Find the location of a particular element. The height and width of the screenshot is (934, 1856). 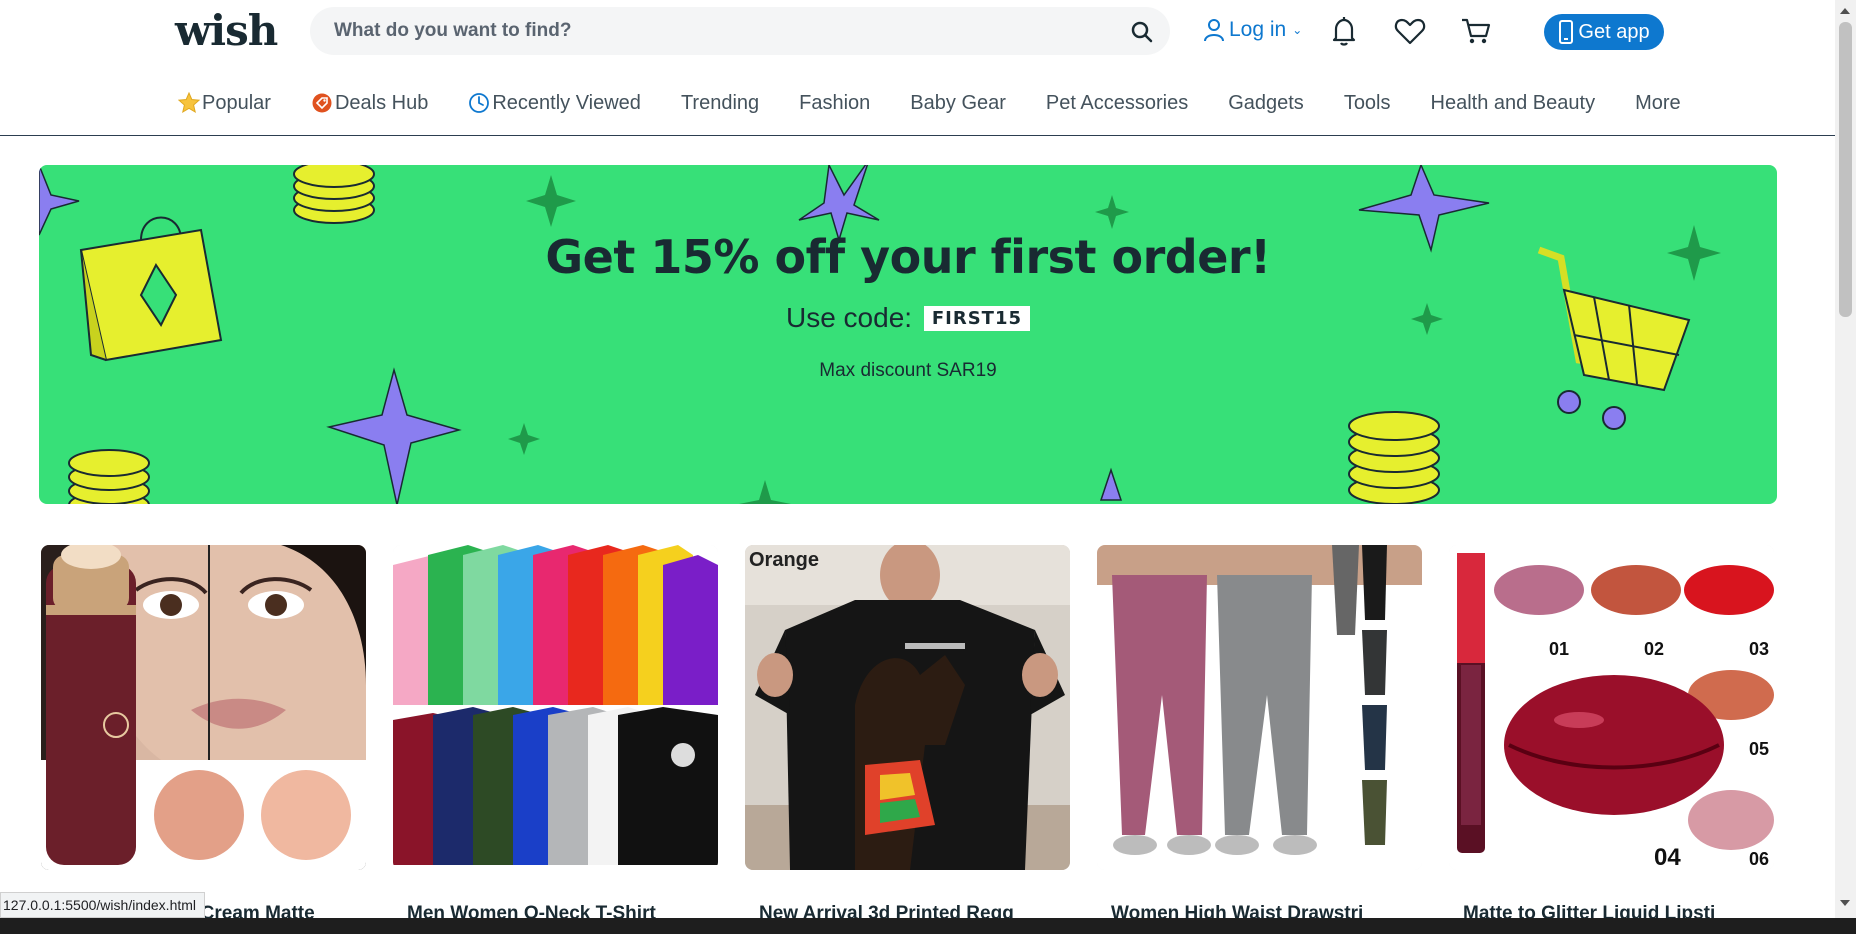

deals-tag-icon is located at coordinates (322, 103).